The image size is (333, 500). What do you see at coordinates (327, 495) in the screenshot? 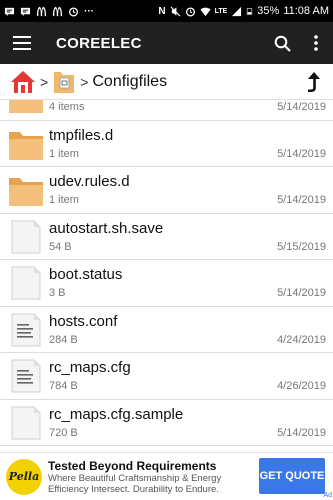
I see `ad-badge: Ad` at bounding box center [327, 495].